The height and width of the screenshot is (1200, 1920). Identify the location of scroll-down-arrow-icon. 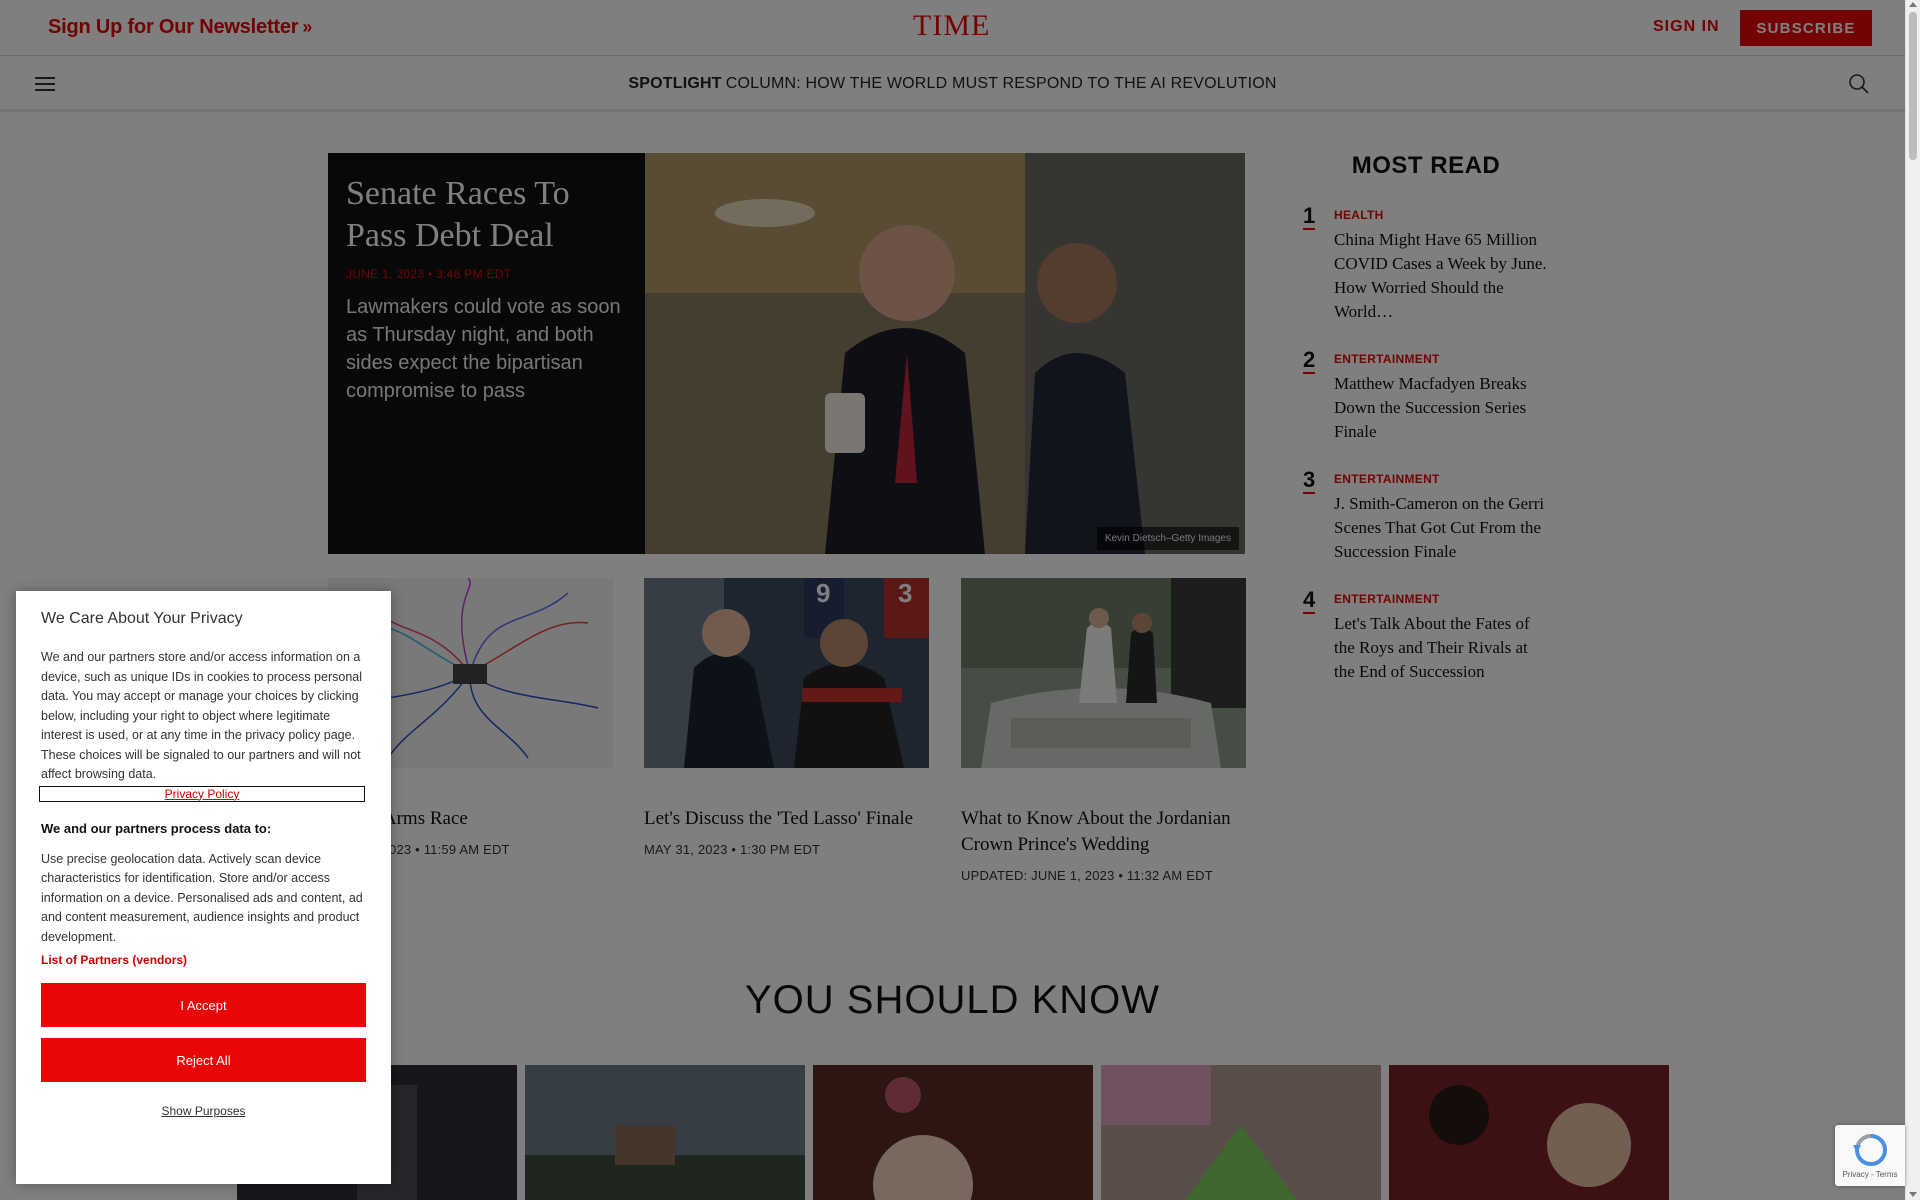
(1913, 1194).